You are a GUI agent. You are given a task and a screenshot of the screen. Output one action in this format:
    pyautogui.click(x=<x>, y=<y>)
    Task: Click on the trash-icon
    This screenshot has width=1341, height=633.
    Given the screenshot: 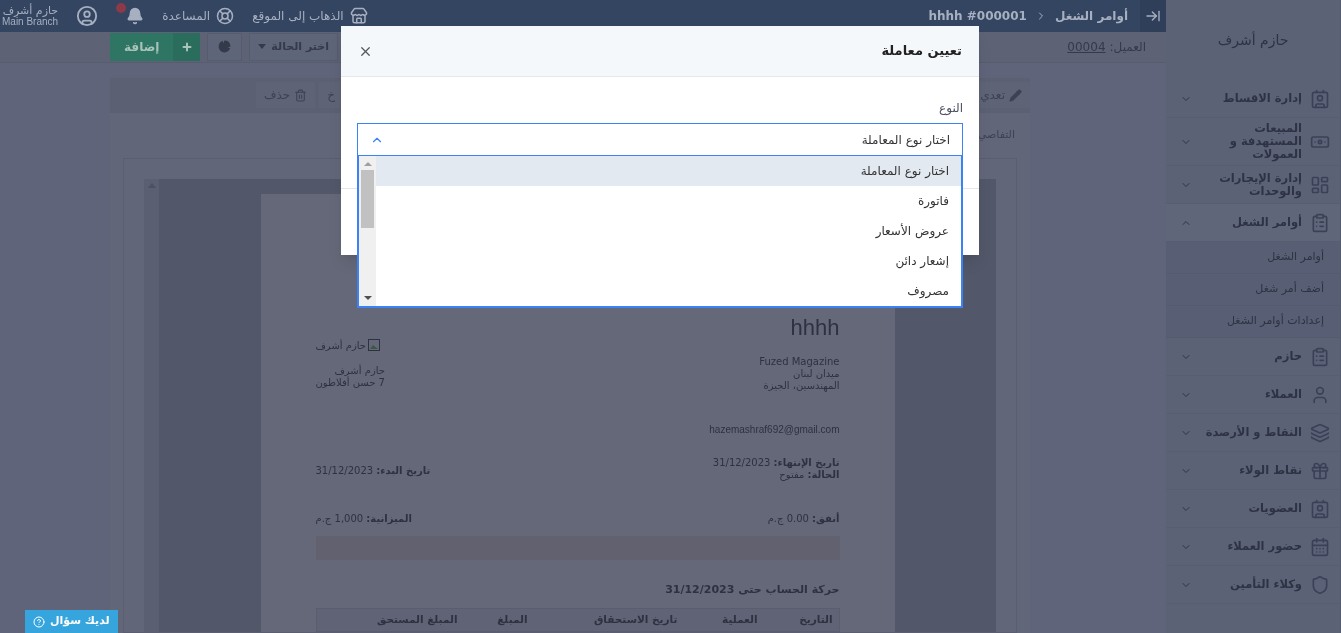 What is the action you would take?
    pyautogui.click(x=301, y=95)
    